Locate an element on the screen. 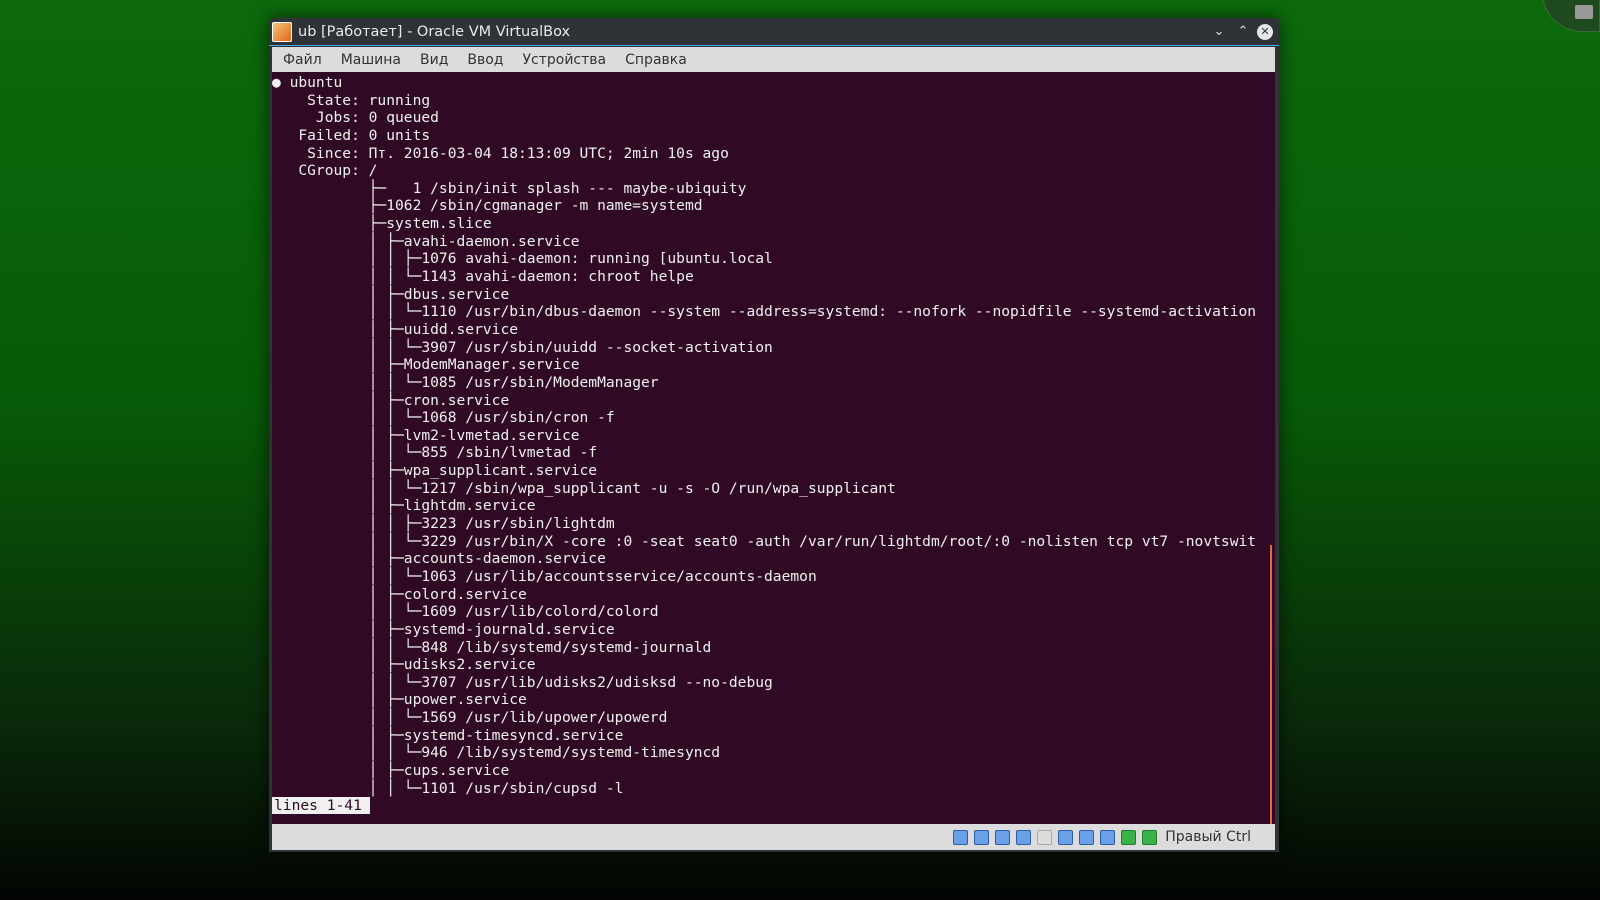  terminal-line: │ │ └─1143 avahi-daemon: chroot helpe is located at coordinates (483, 277).